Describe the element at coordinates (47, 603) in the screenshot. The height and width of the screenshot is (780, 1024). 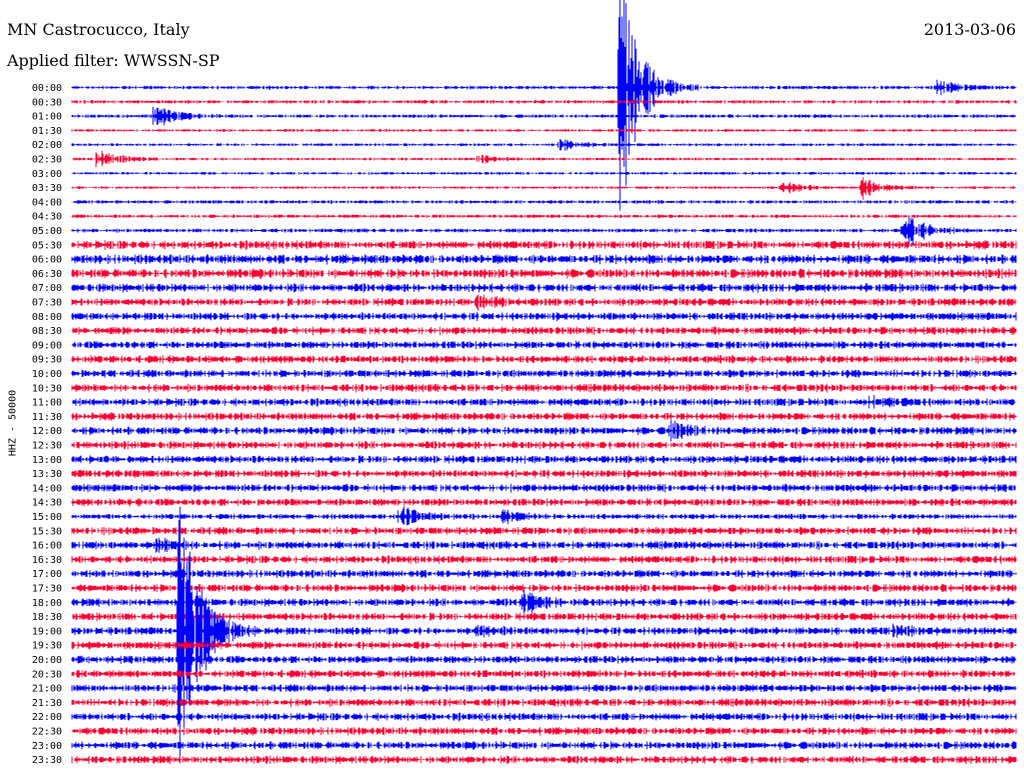
I see `row-time-label: 18:00` at that location.